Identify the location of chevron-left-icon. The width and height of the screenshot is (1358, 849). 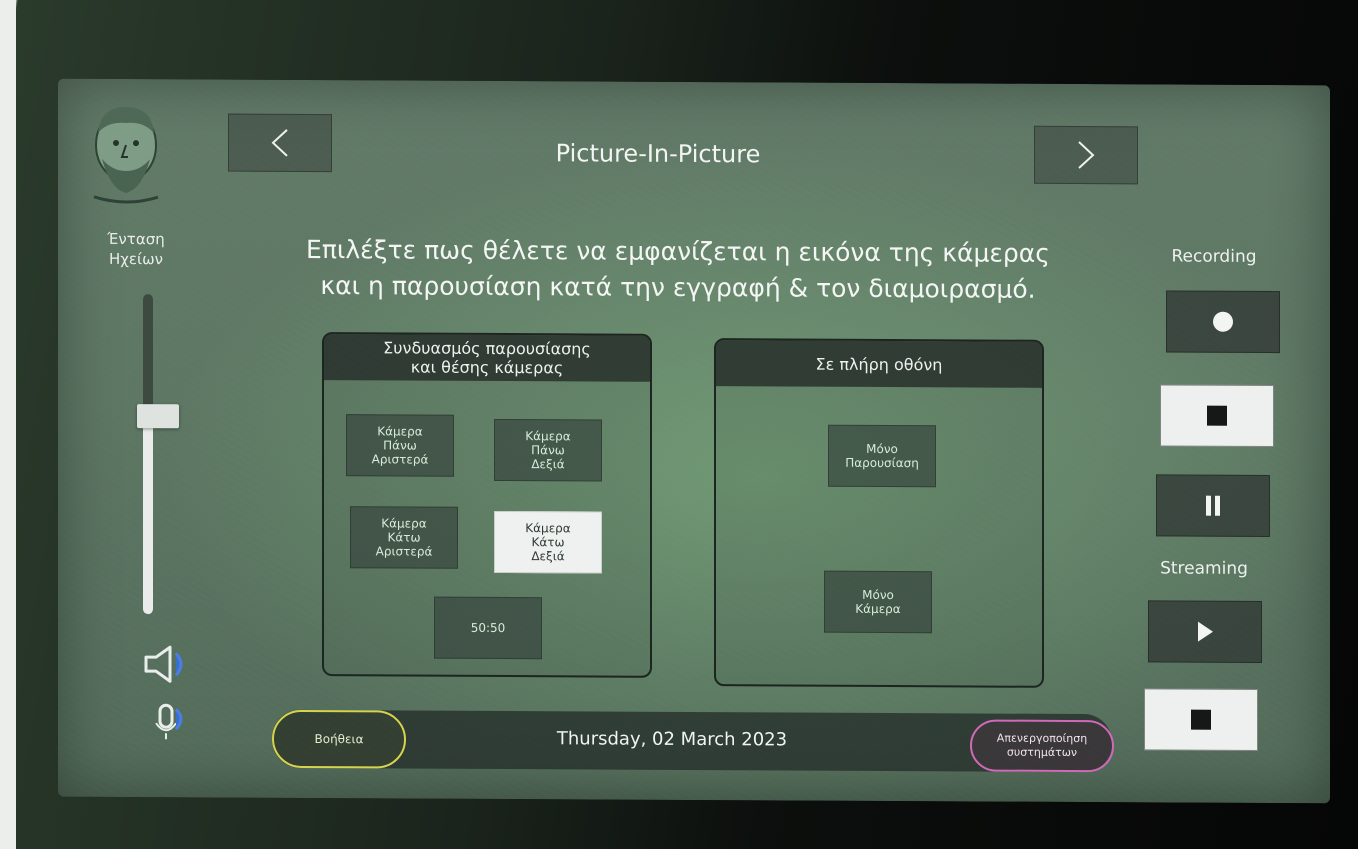
(279, 143).